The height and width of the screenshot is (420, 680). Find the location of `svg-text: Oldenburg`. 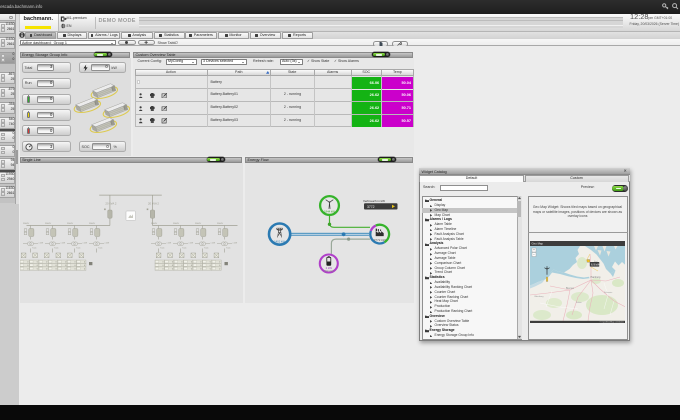

svg-text: Oldenburg is located at coordinates (538, 297).